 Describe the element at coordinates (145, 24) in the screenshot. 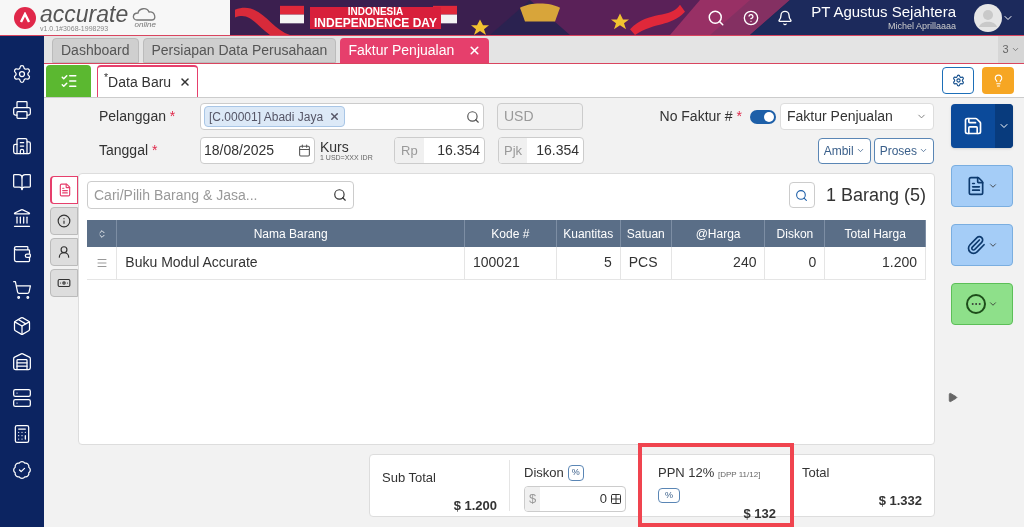

I see `logo-subtext: online` at that location.